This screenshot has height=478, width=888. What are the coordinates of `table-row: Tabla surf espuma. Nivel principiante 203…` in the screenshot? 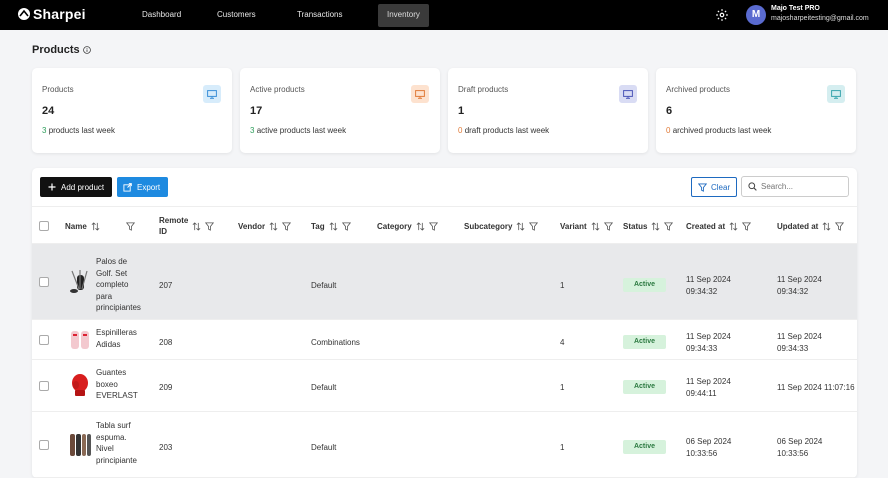 It's located at (444, 445).